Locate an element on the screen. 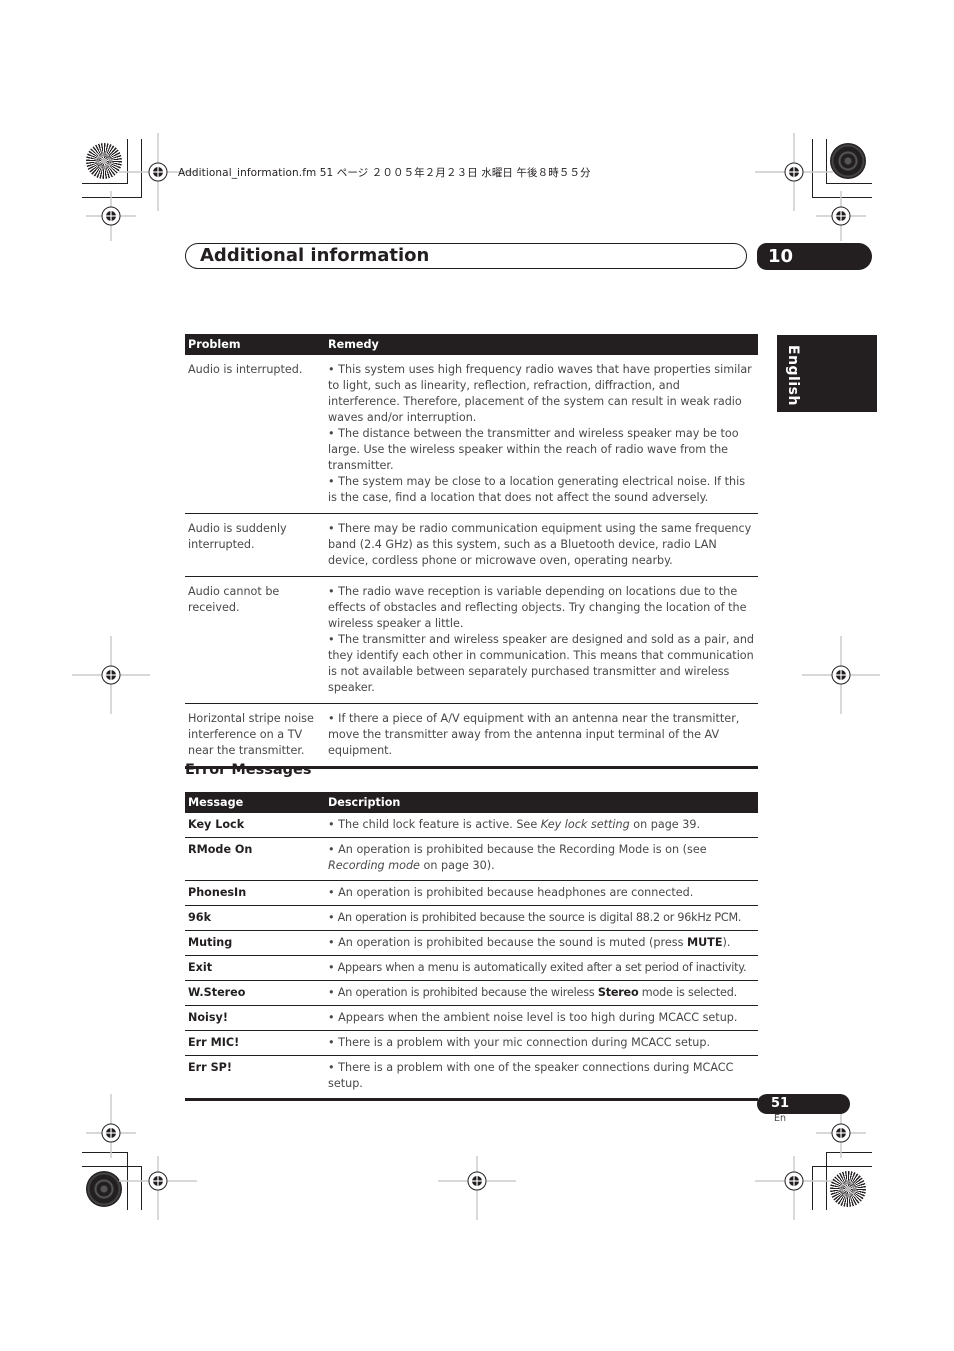  table-header-row: Problem Remedy is located at coordinates (471, 344).